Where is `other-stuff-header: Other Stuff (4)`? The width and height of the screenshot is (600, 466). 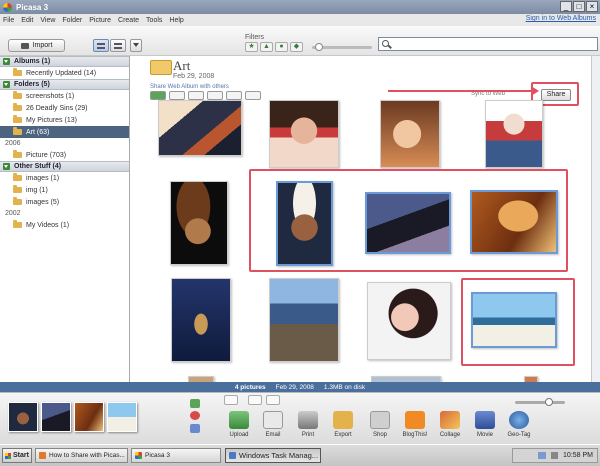 other-stuff-header: Other Stuff (4) is located at coordinates (64, 166).